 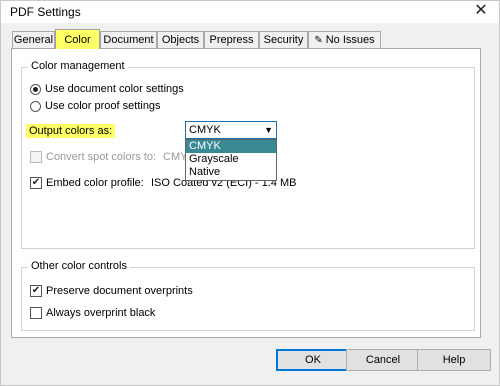 I want to click on select-value: CMYK, so click(x=205, y=130).